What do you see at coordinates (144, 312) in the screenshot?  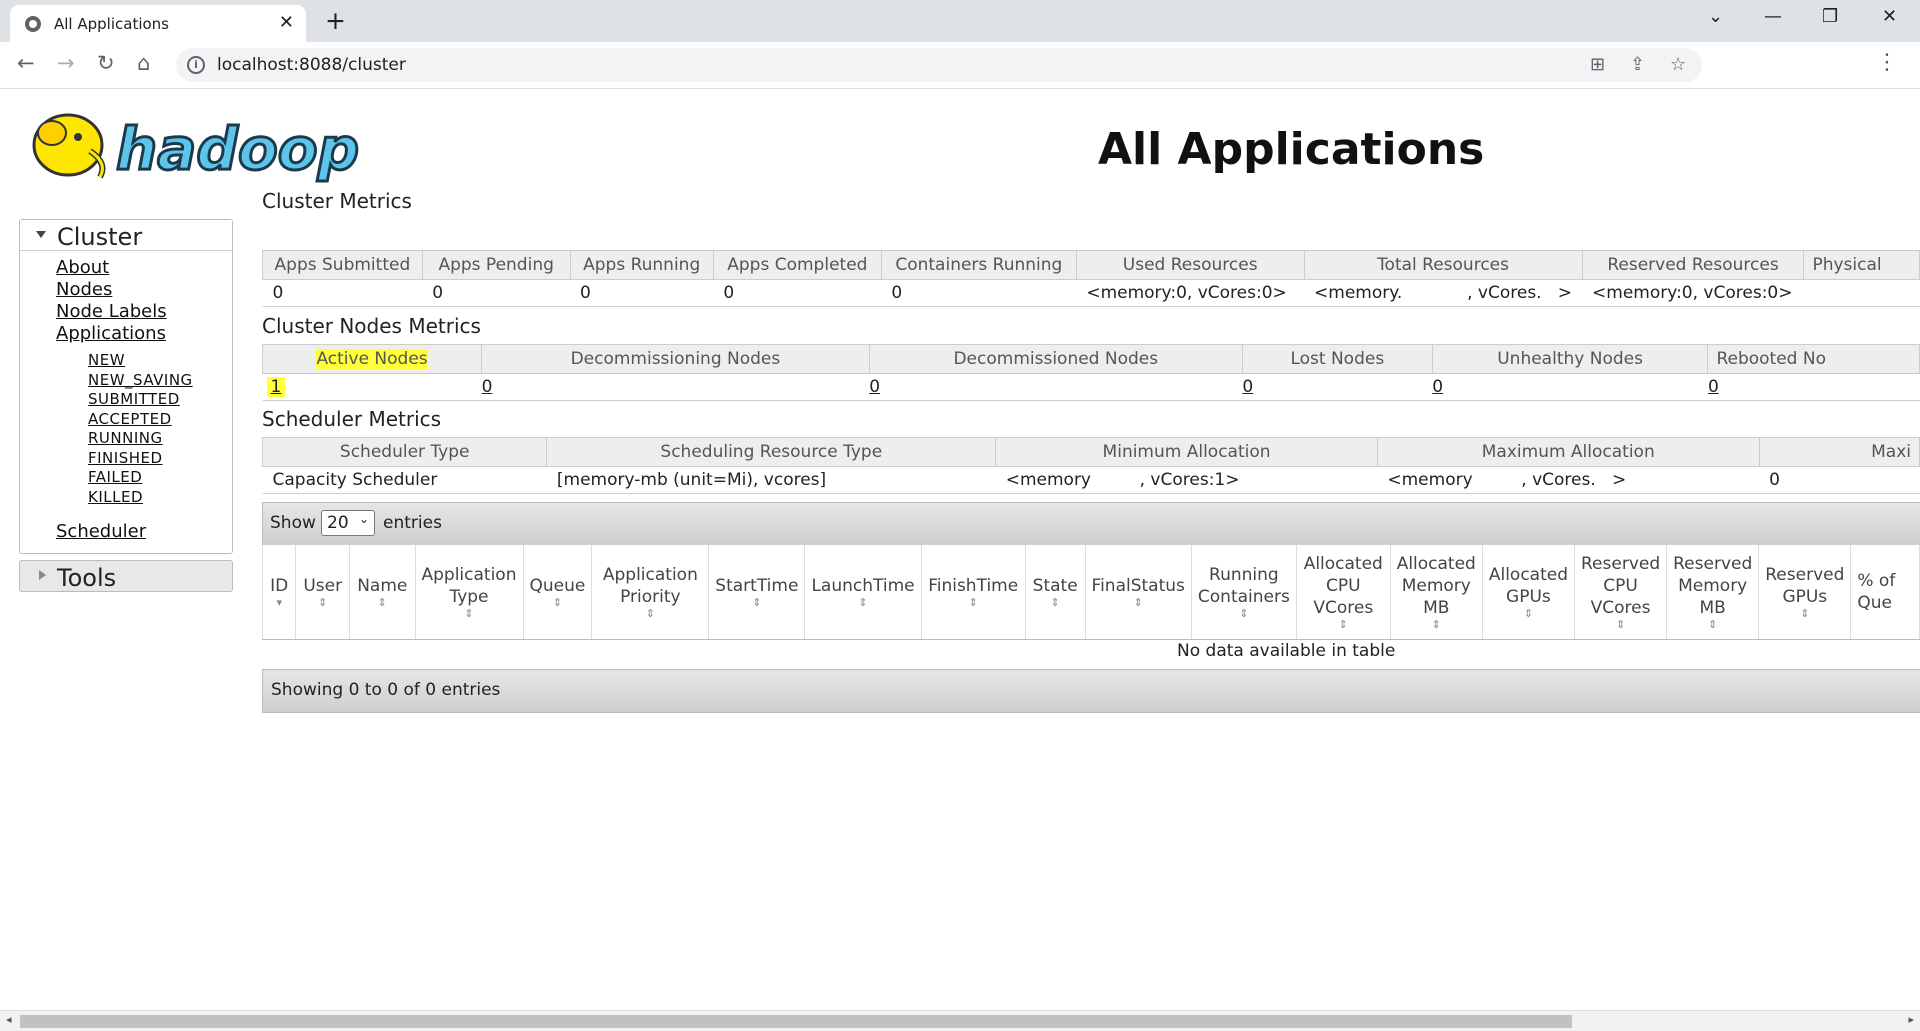 I see `nav-link-node-labels: Node Labels` at bounding box center [144, 312].